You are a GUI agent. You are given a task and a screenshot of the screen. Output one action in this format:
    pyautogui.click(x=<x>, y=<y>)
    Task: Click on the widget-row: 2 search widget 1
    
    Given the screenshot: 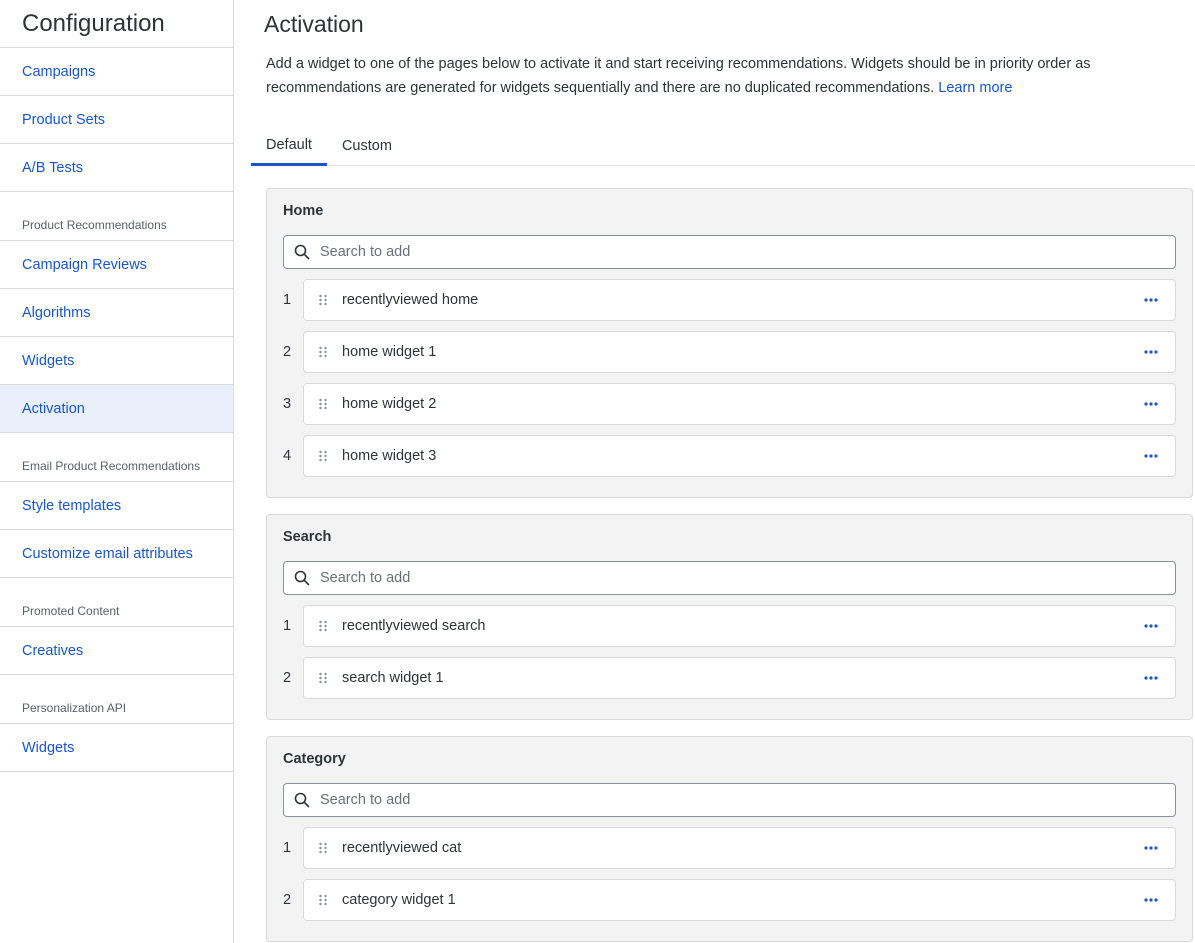 What is the action you would take?
    pyautogui.click(x=729, y=678)
    